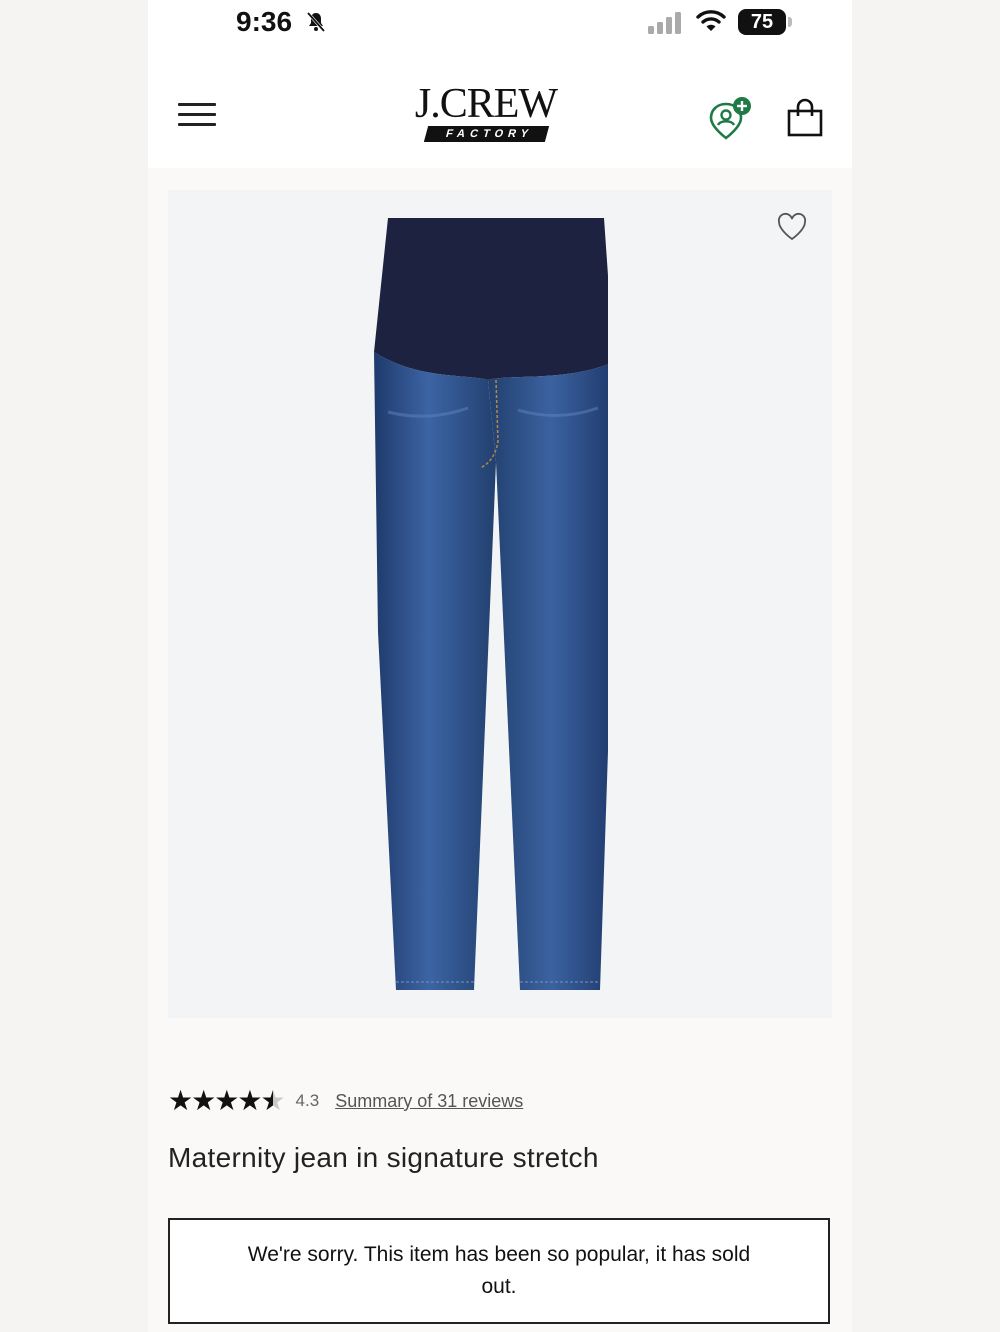  I want to click on silent-bell-icon, so click(316, 24).